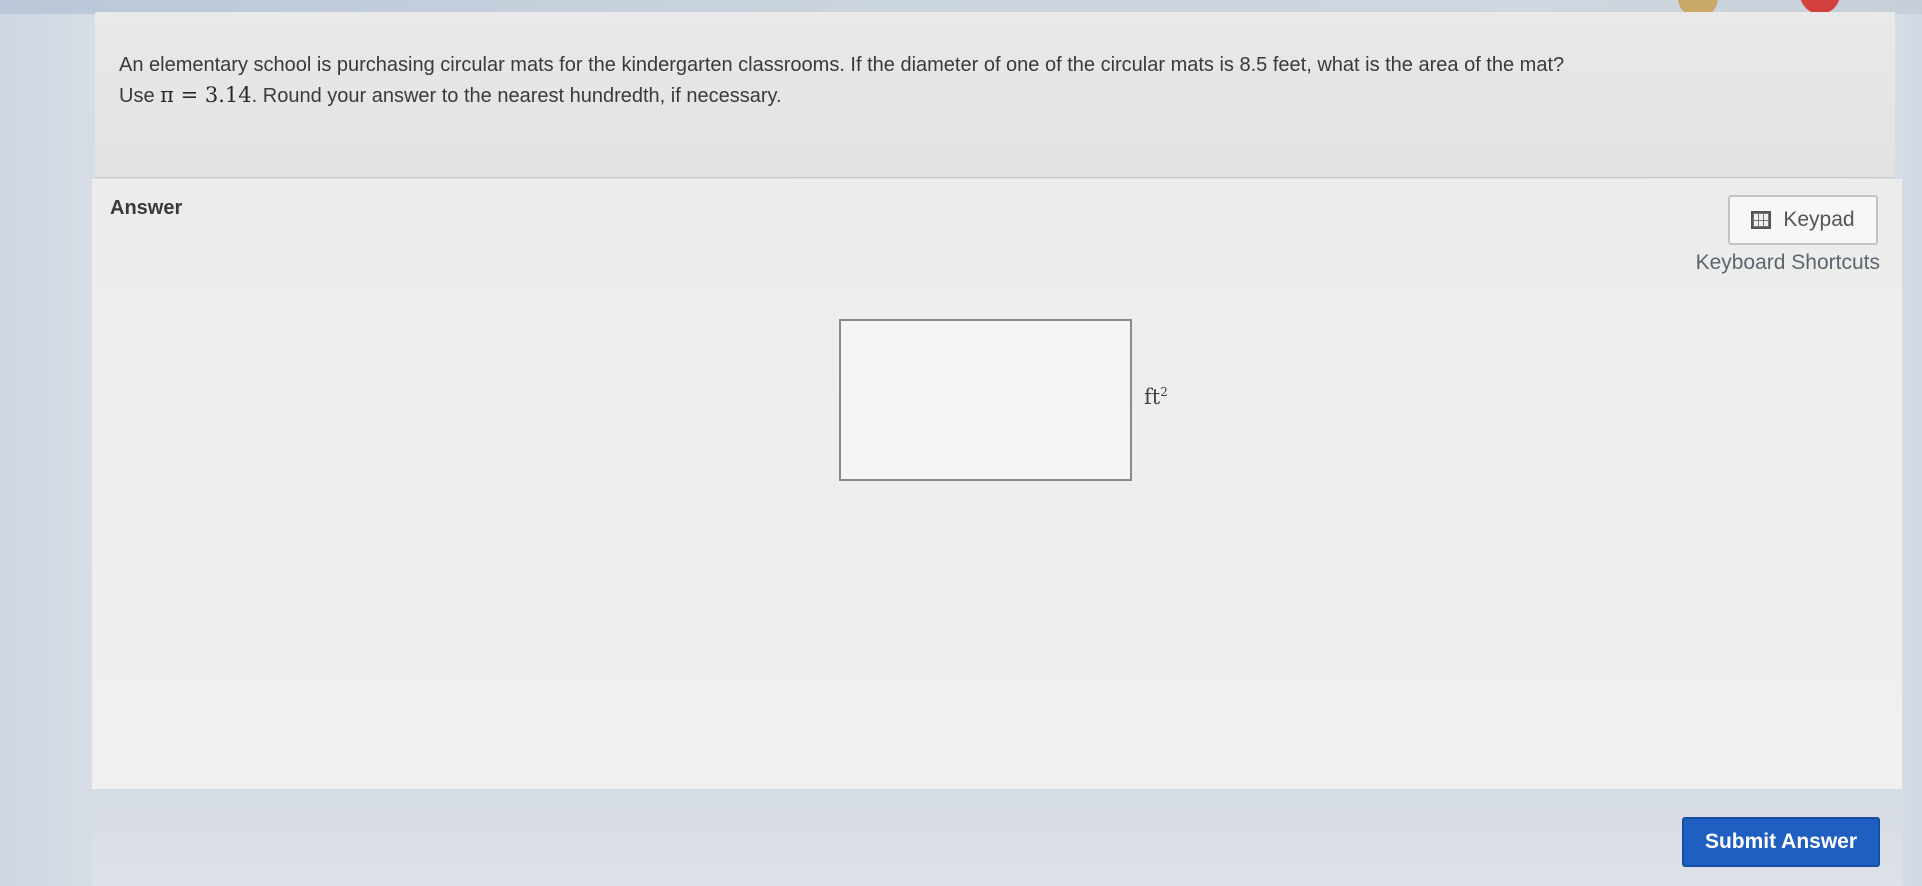 This screenshot has height=886, width=1922. Describe the element at coordinates (1761, 220) in the screenshot. I see `calculator-icon` at that location.